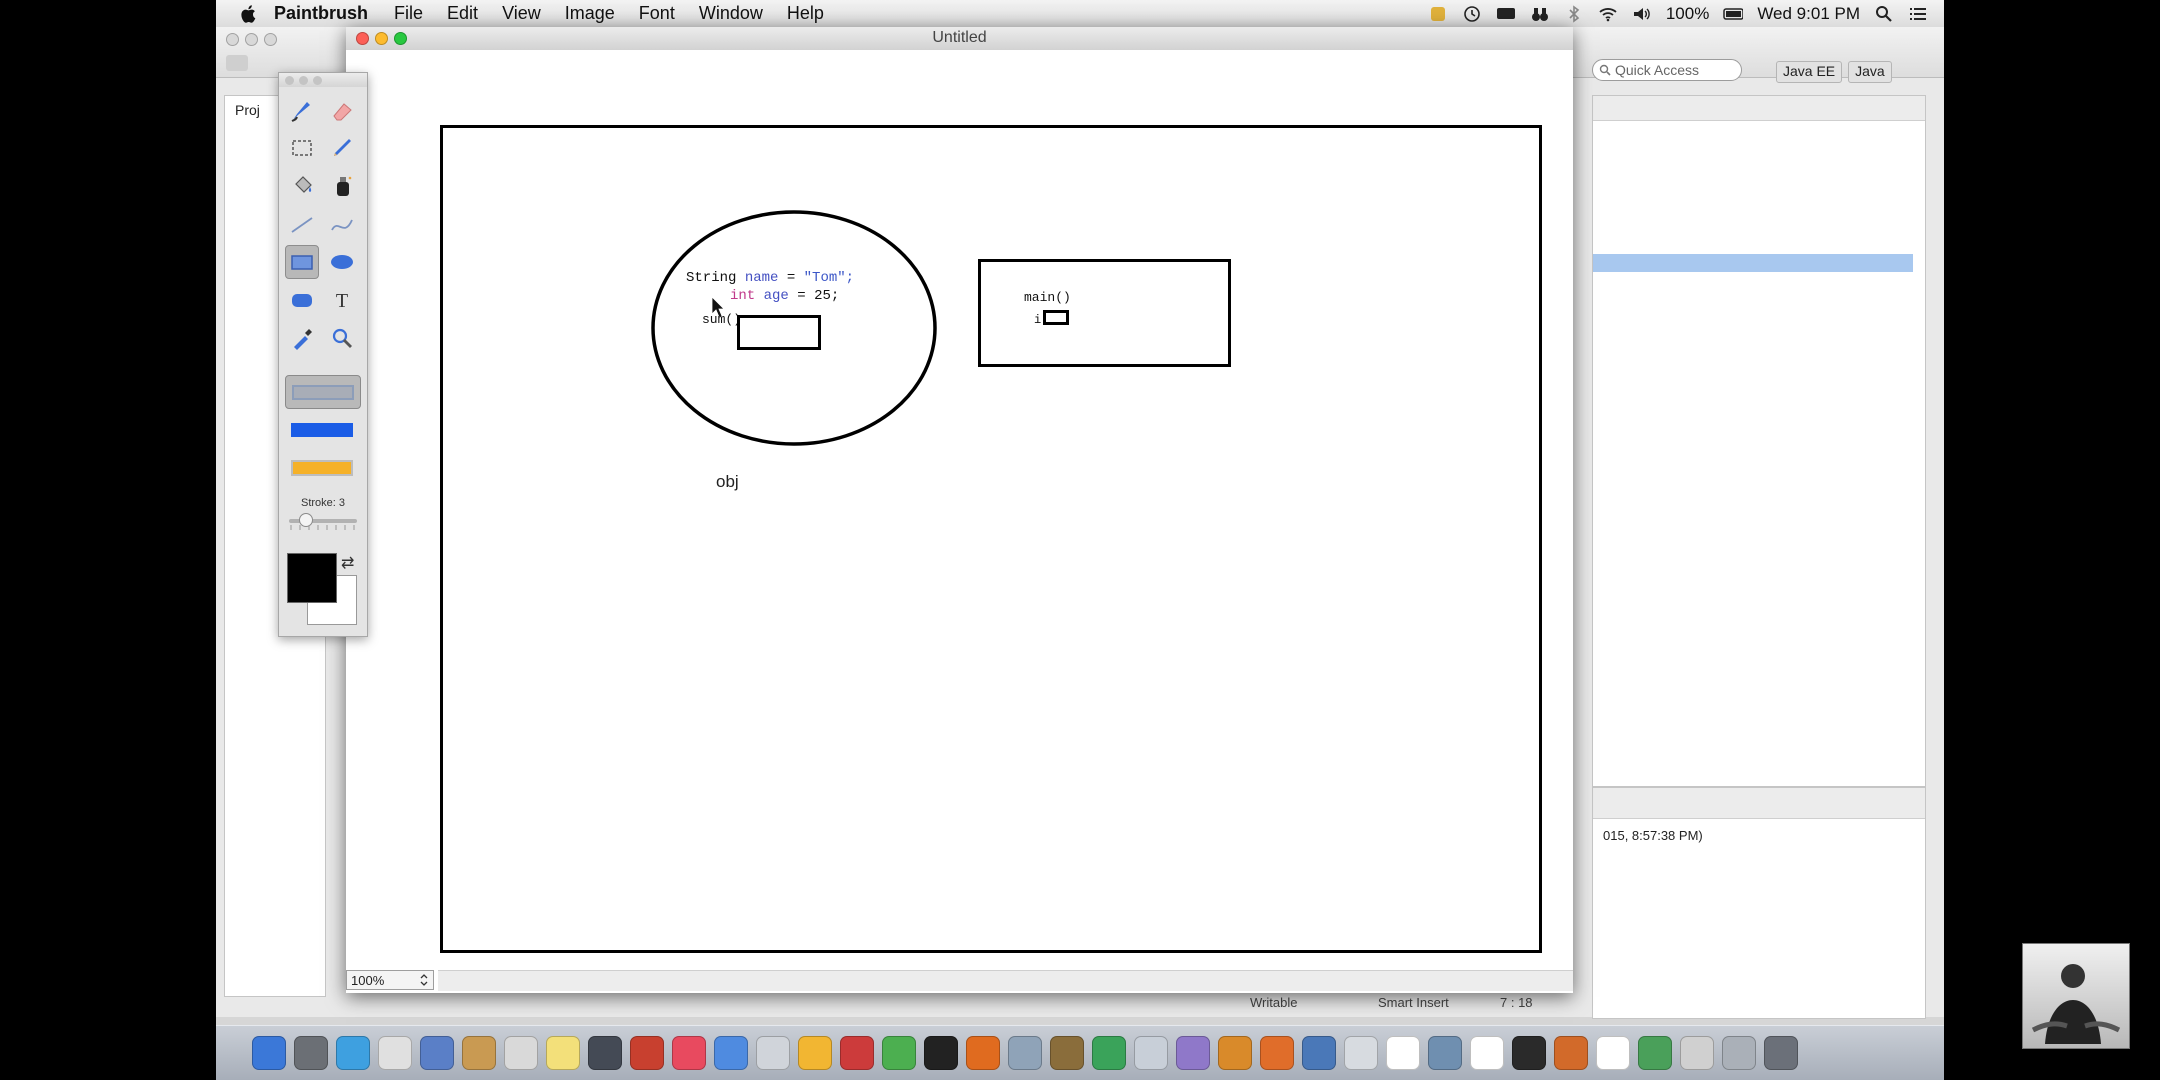 The height and width of the screenshot is (1080, 2160). Describe the element at coordinates (237, 63) in the screenshot. I see `eclipse-new-icon` at that location.